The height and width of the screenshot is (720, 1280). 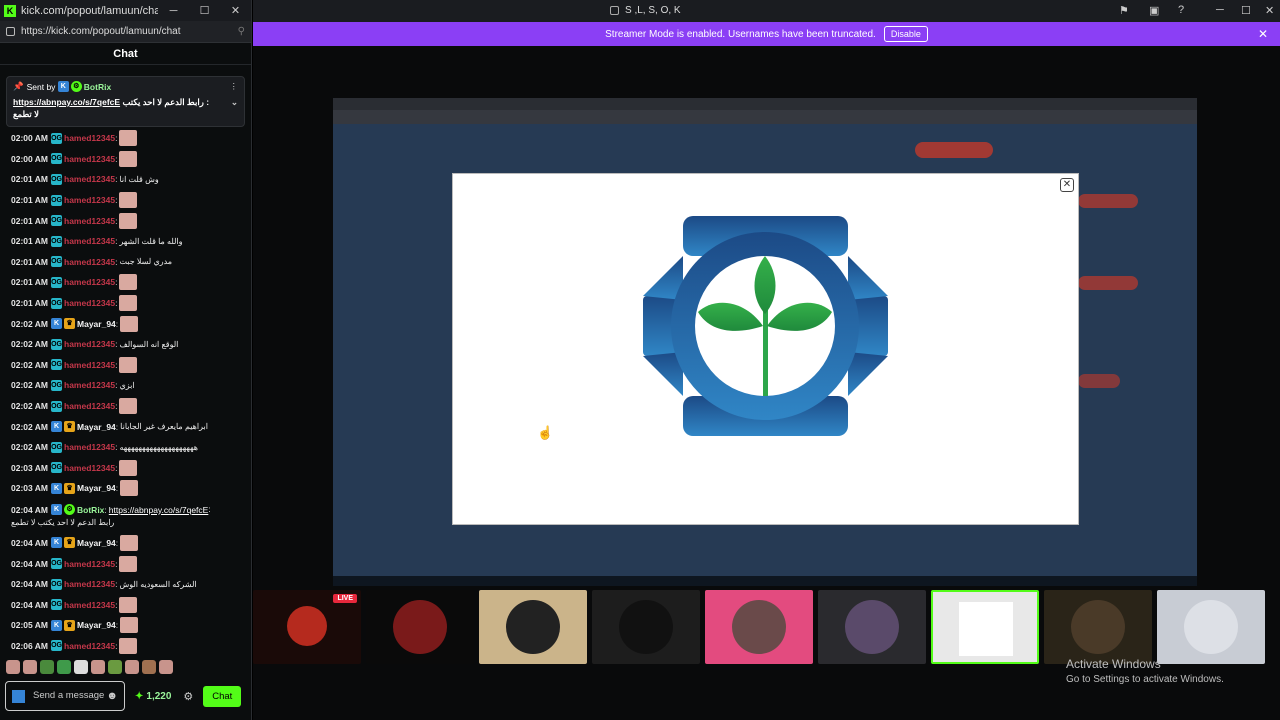 What do you see at coordinates (1181, 10) in the screenshot?
I see `help-icon: ?` at bounding box center [1181, 10].